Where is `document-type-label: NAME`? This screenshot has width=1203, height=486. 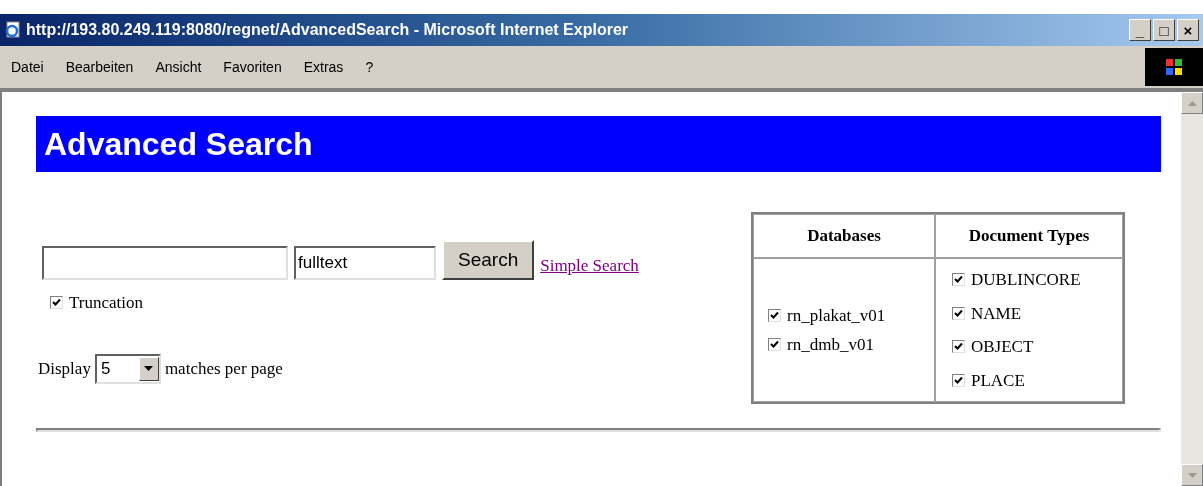
document-type-label: NAME is located at coordinates (996, 313).